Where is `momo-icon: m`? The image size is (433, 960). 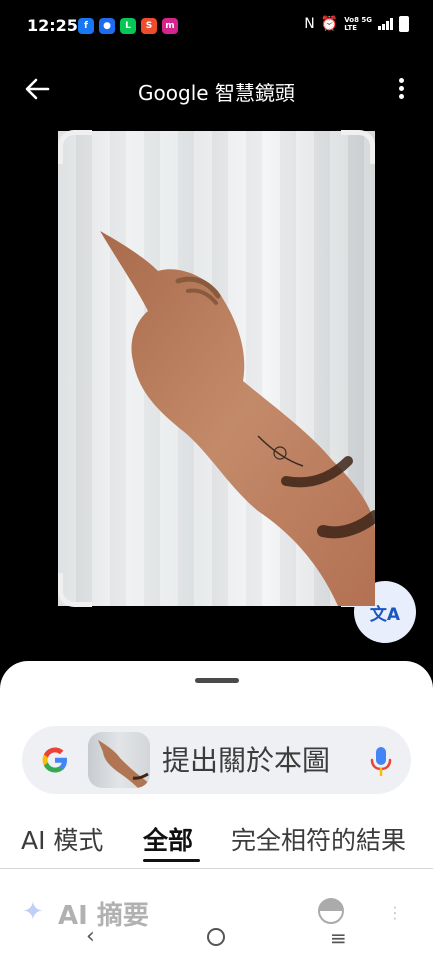 momo-icon: m is located at coordinates (170, 26).